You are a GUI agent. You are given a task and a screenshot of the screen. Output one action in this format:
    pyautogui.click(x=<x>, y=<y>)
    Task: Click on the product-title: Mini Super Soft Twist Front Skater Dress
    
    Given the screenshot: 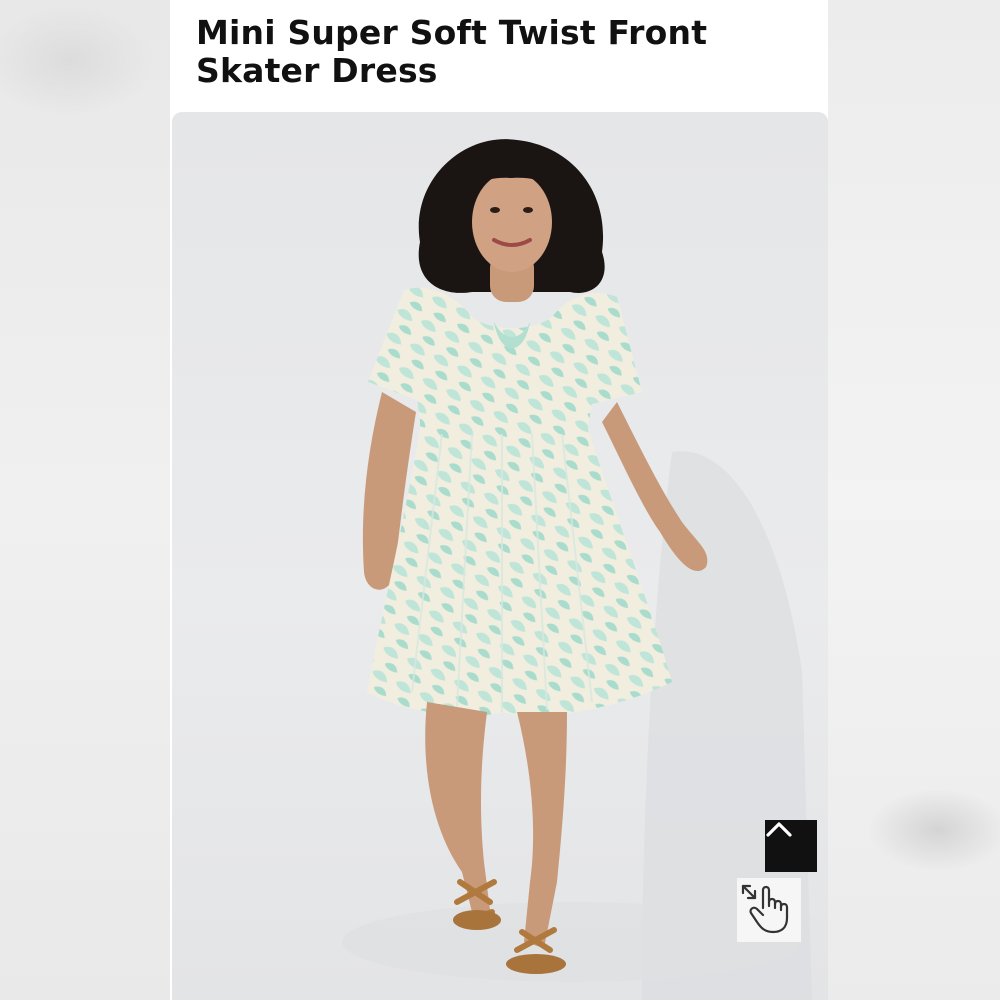 What is the action you would take?
    pyautogui.click(x=496, y=52)
    